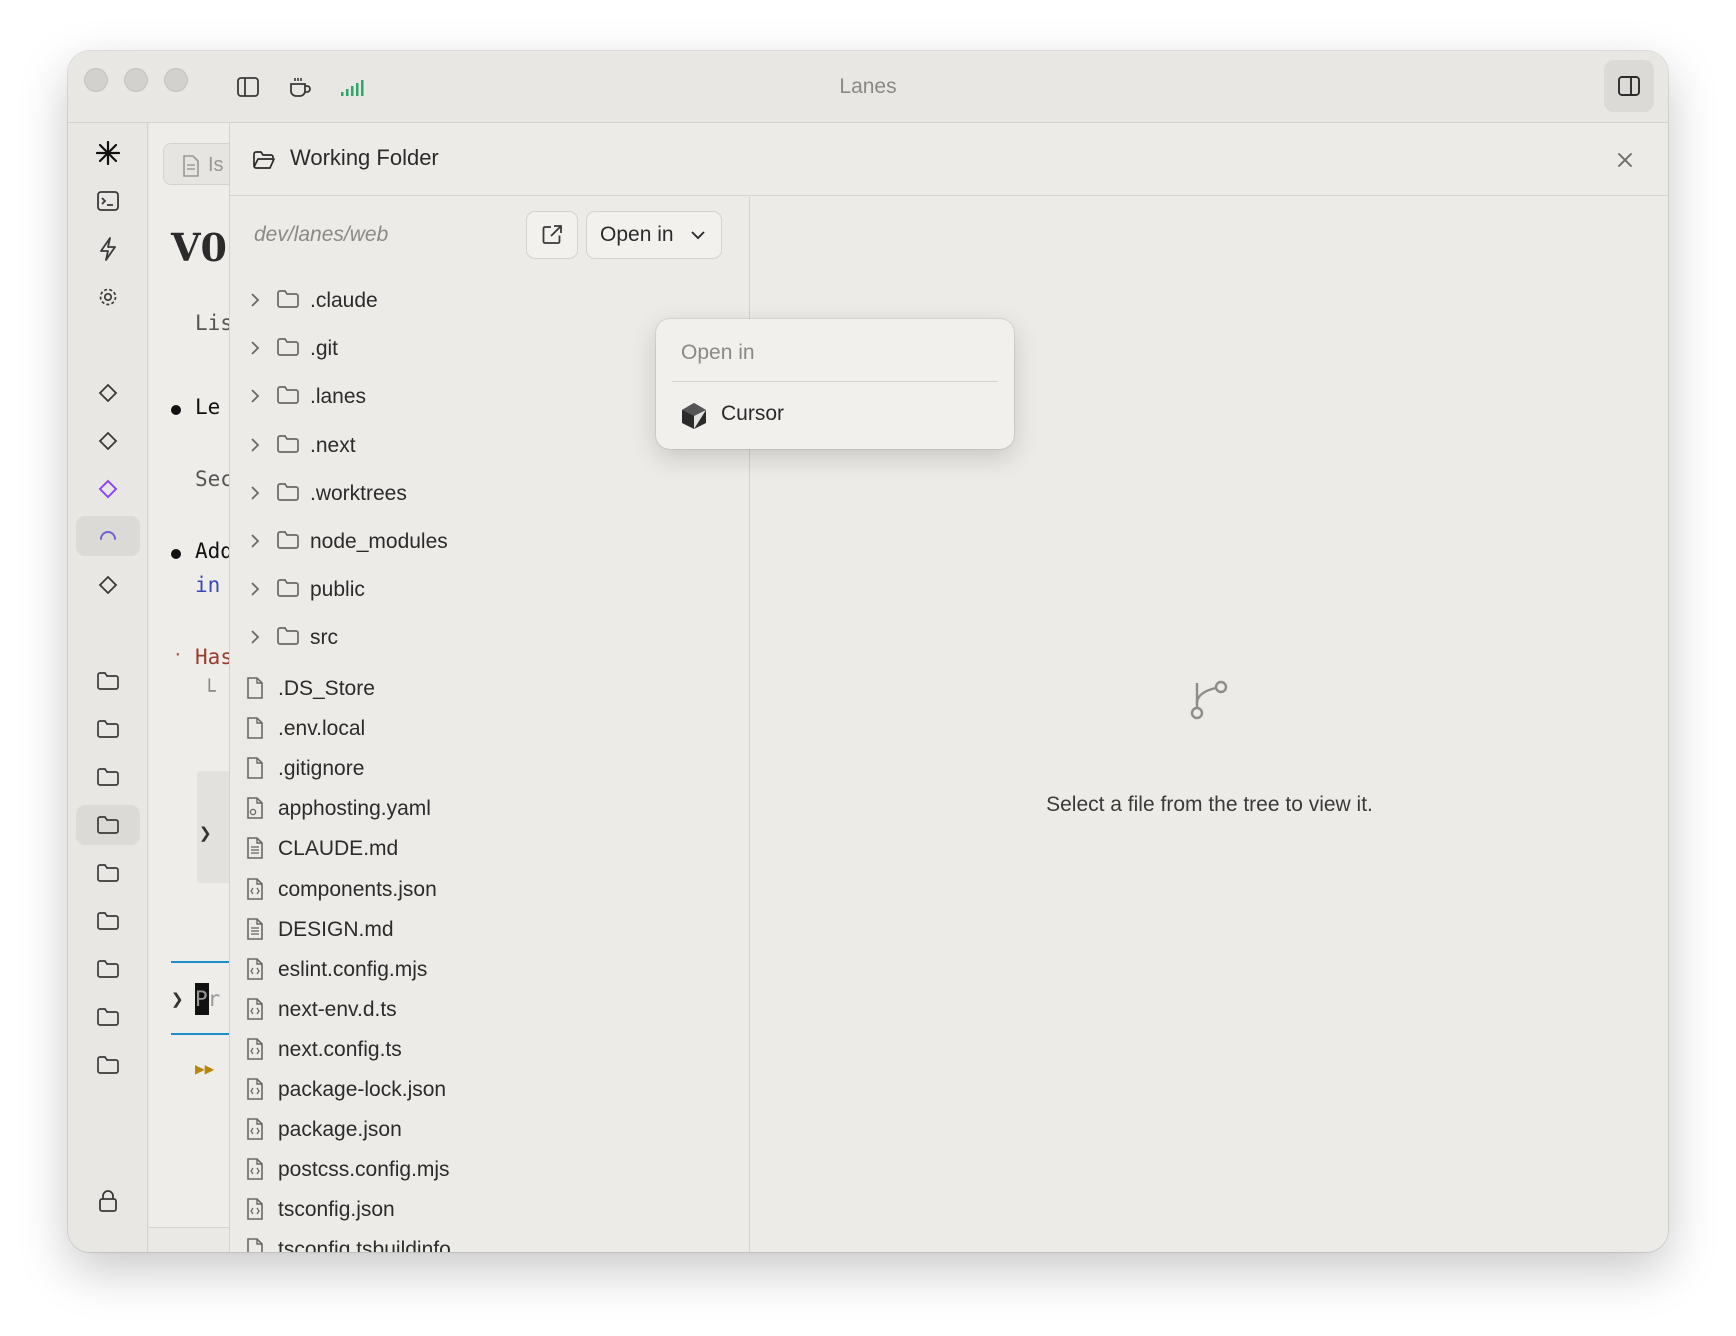 Image resolution: width=1736 pixels, height=1336 pixels. Describe the element at coordinates (208, 585) in the screenshot. I see `document-line: in` at that location.